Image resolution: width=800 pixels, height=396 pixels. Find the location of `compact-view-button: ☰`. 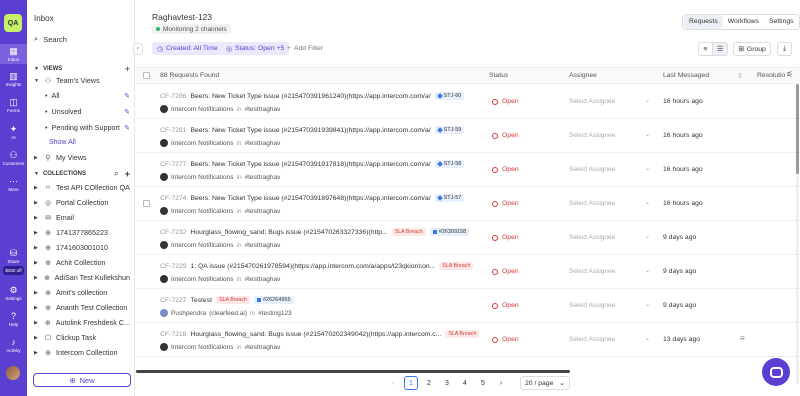

compact-view-button: ☰ is located at coordinates (720, 49).